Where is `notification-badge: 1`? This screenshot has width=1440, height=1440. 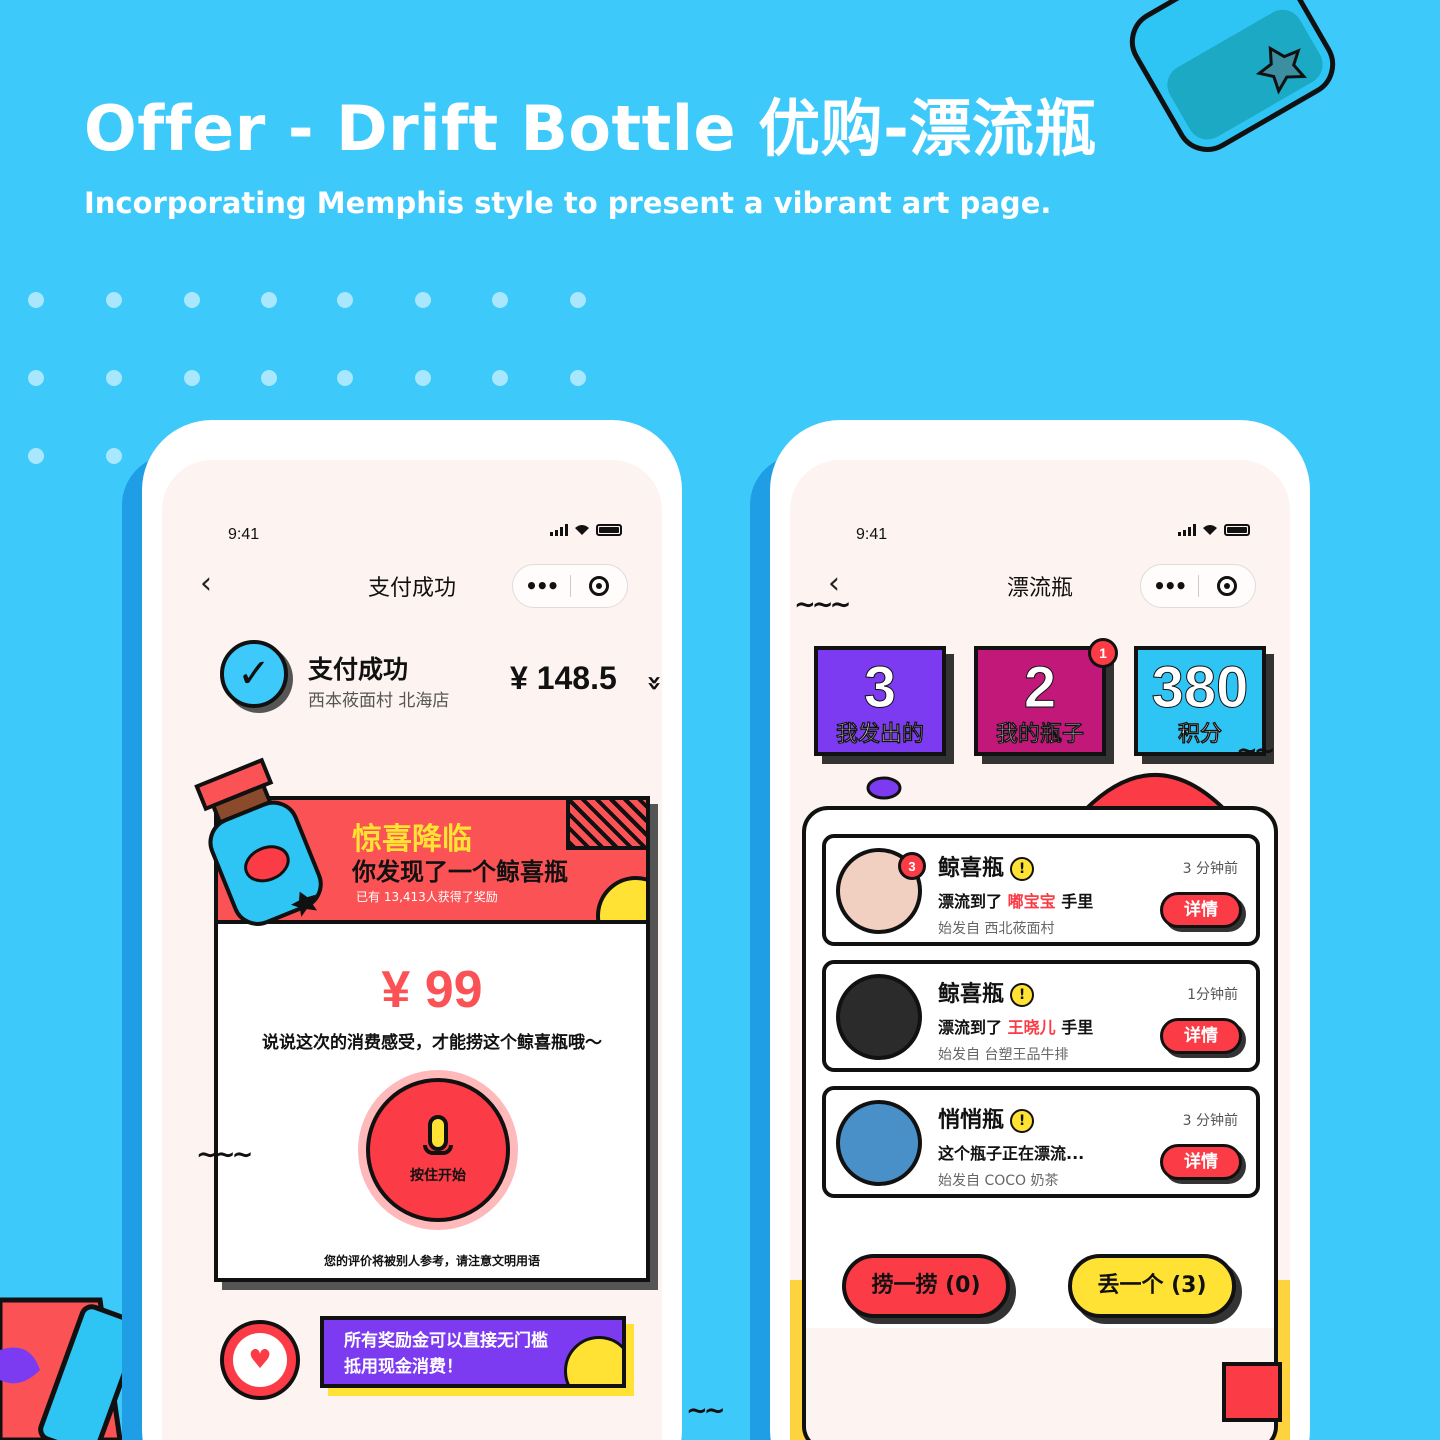 notification-badge: 1 is located at coordinates (1103, 653).